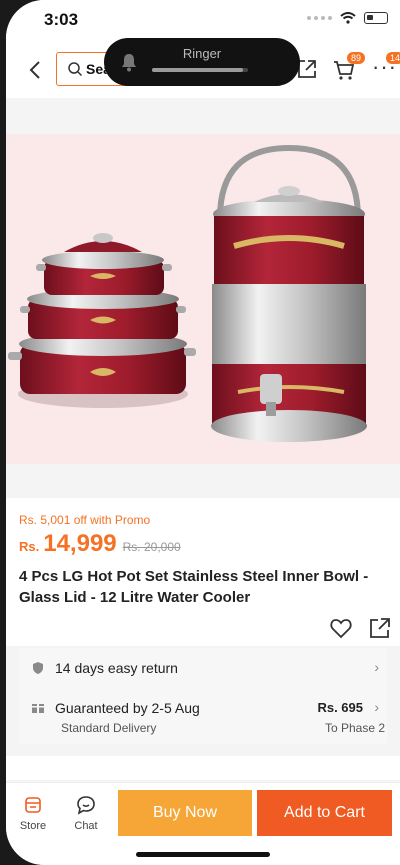 This screenshot has width=400, height=865. I want to click on chat-icon, so click(86, 805).